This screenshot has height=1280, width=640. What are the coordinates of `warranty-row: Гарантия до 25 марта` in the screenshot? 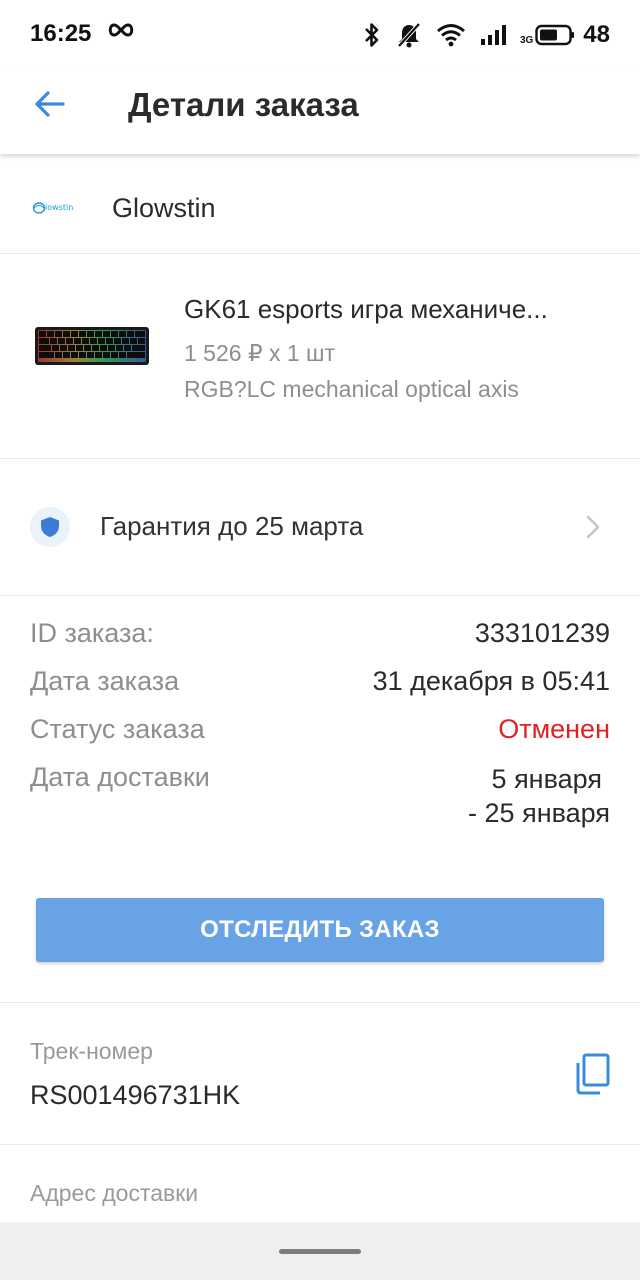 It's located at (320, 527).